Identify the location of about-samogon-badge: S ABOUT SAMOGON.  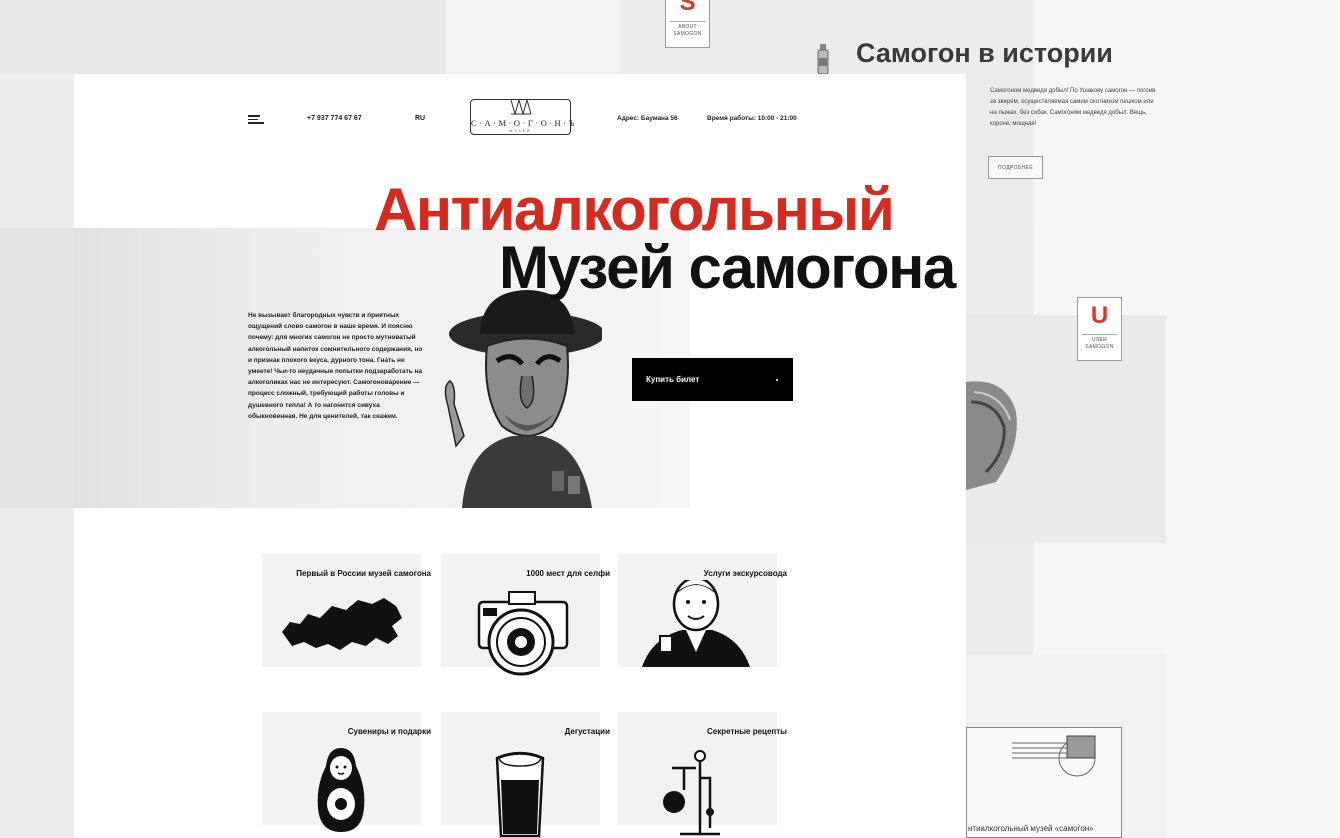
(687, 24).